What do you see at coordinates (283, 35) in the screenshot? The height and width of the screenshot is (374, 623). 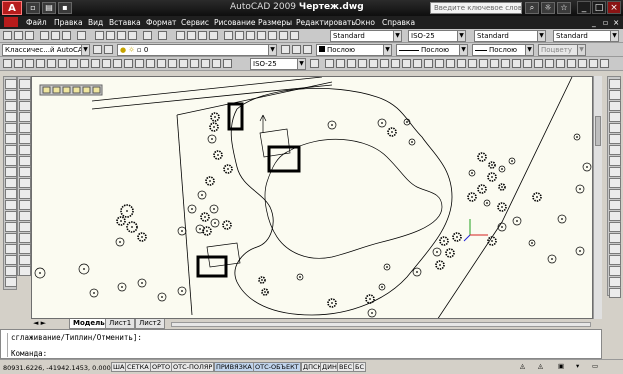 I see `quickcalc-icon` at bounding box center [283, 35].